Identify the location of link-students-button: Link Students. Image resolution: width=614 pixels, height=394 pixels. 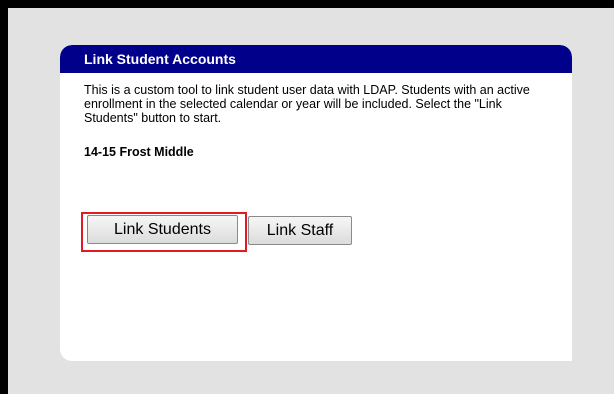
(162, 229).